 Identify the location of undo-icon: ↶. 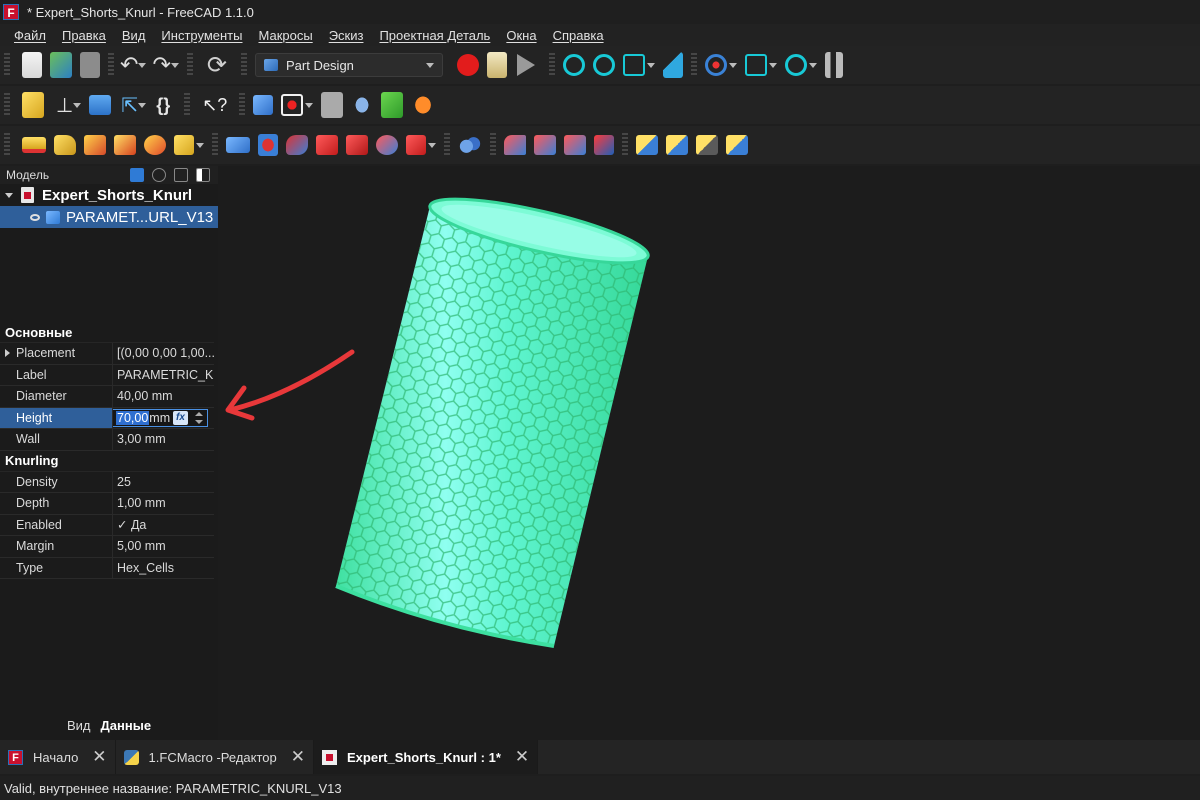
(129, 65).